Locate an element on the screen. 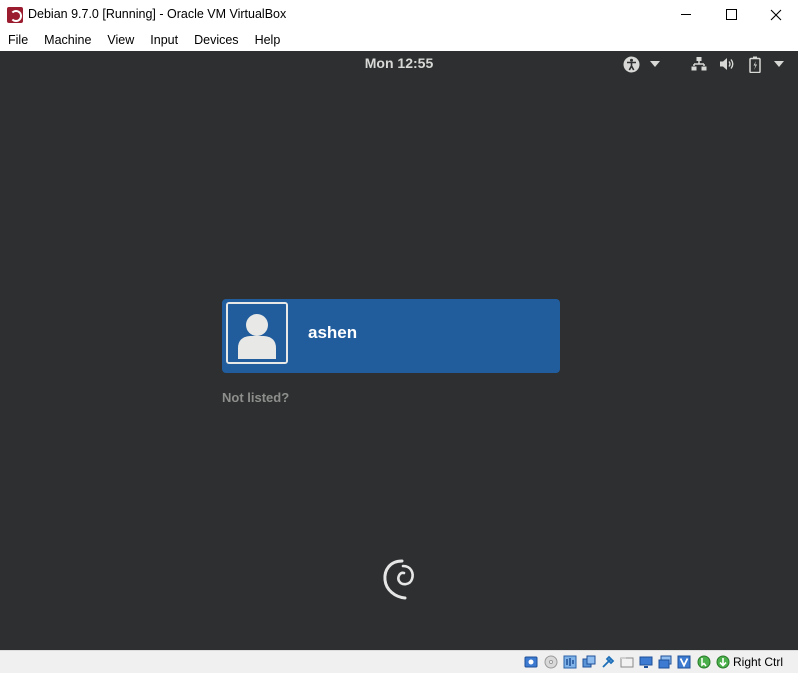 This screenshot has width=798, height=673. maximize-icon is located at coordinates (731, 14).